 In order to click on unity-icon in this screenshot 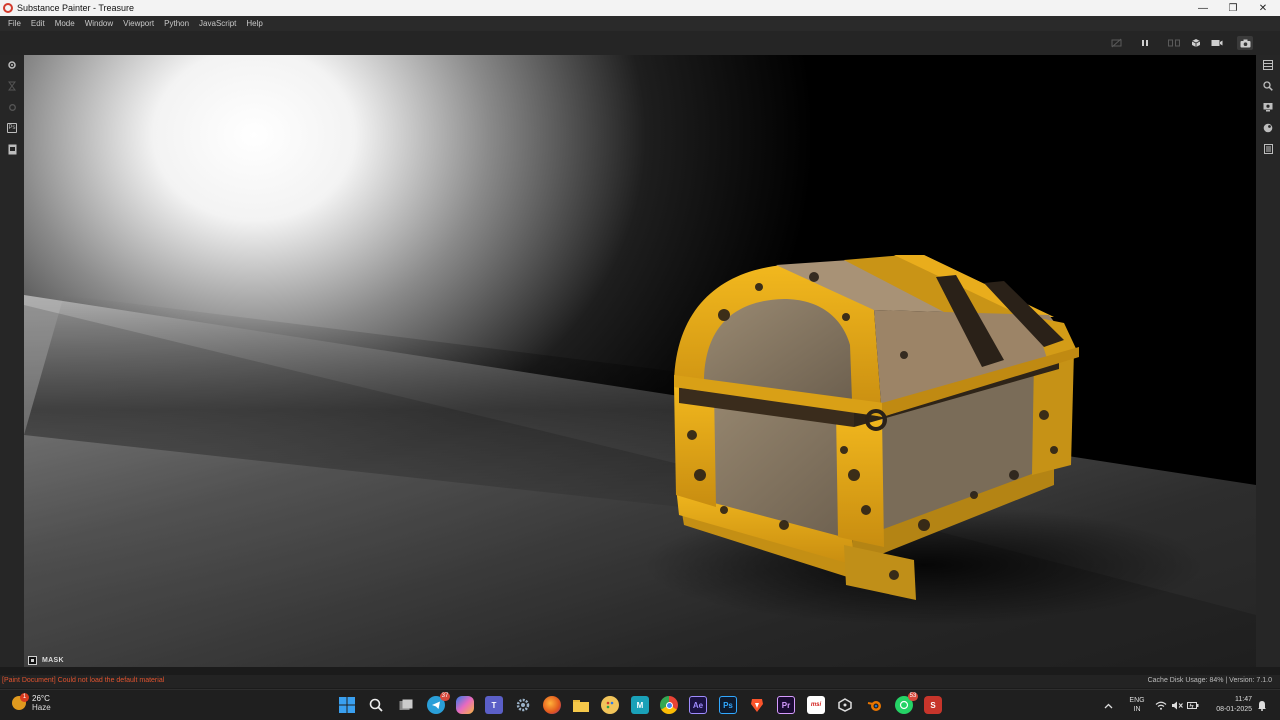, I will do `click(845, 705)`.